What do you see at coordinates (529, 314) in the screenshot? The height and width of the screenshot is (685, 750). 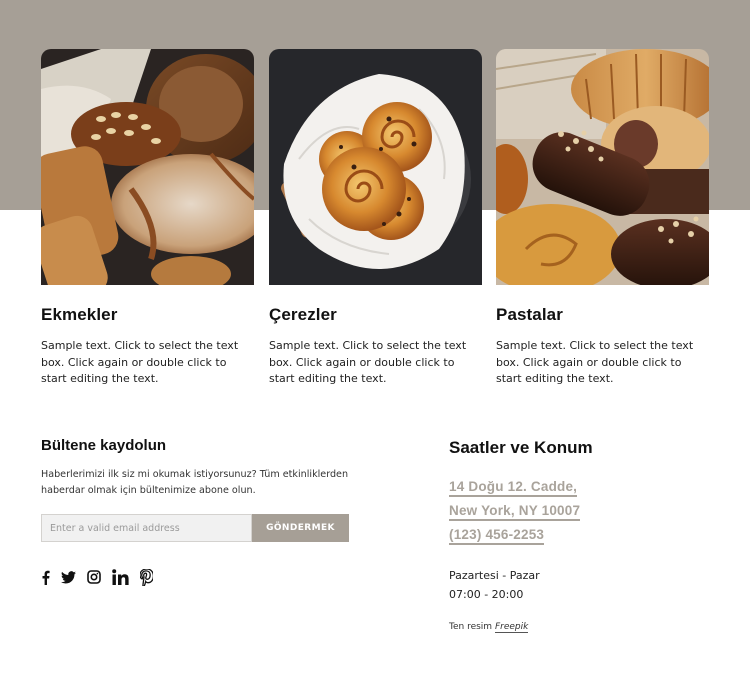 I see `card-title: Pastalar` at bounding box center [529, 314].